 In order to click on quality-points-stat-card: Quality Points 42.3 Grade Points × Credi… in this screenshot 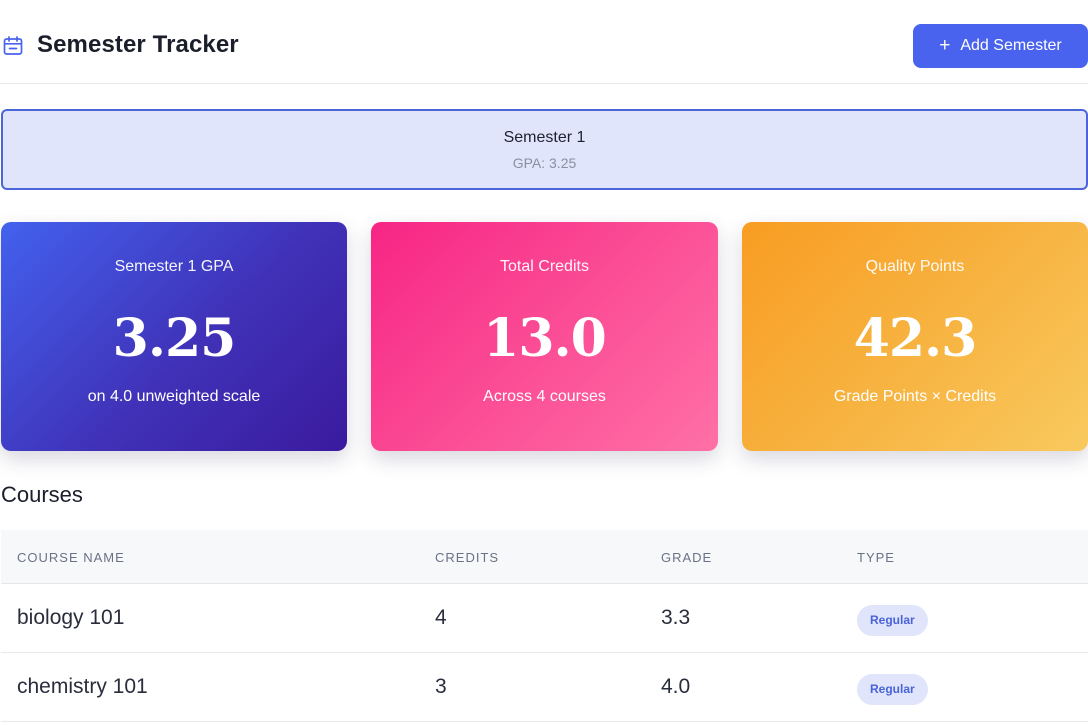, I will do `click(915, 336)`.